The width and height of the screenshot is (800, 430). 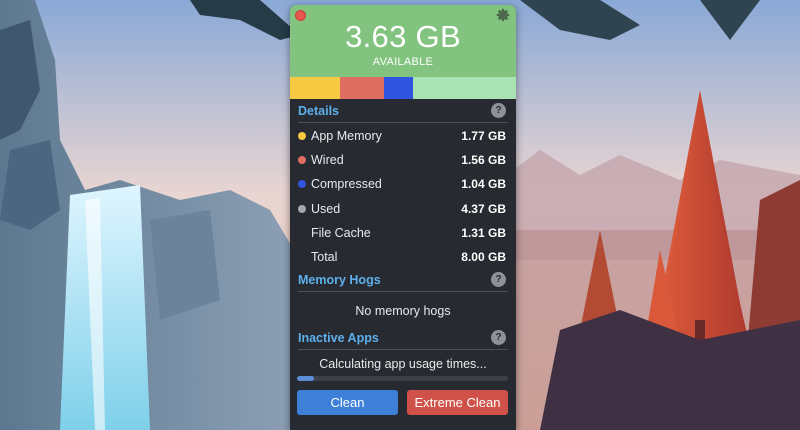 I want to click on detail-label: Wired, so click(x=327, y=160).